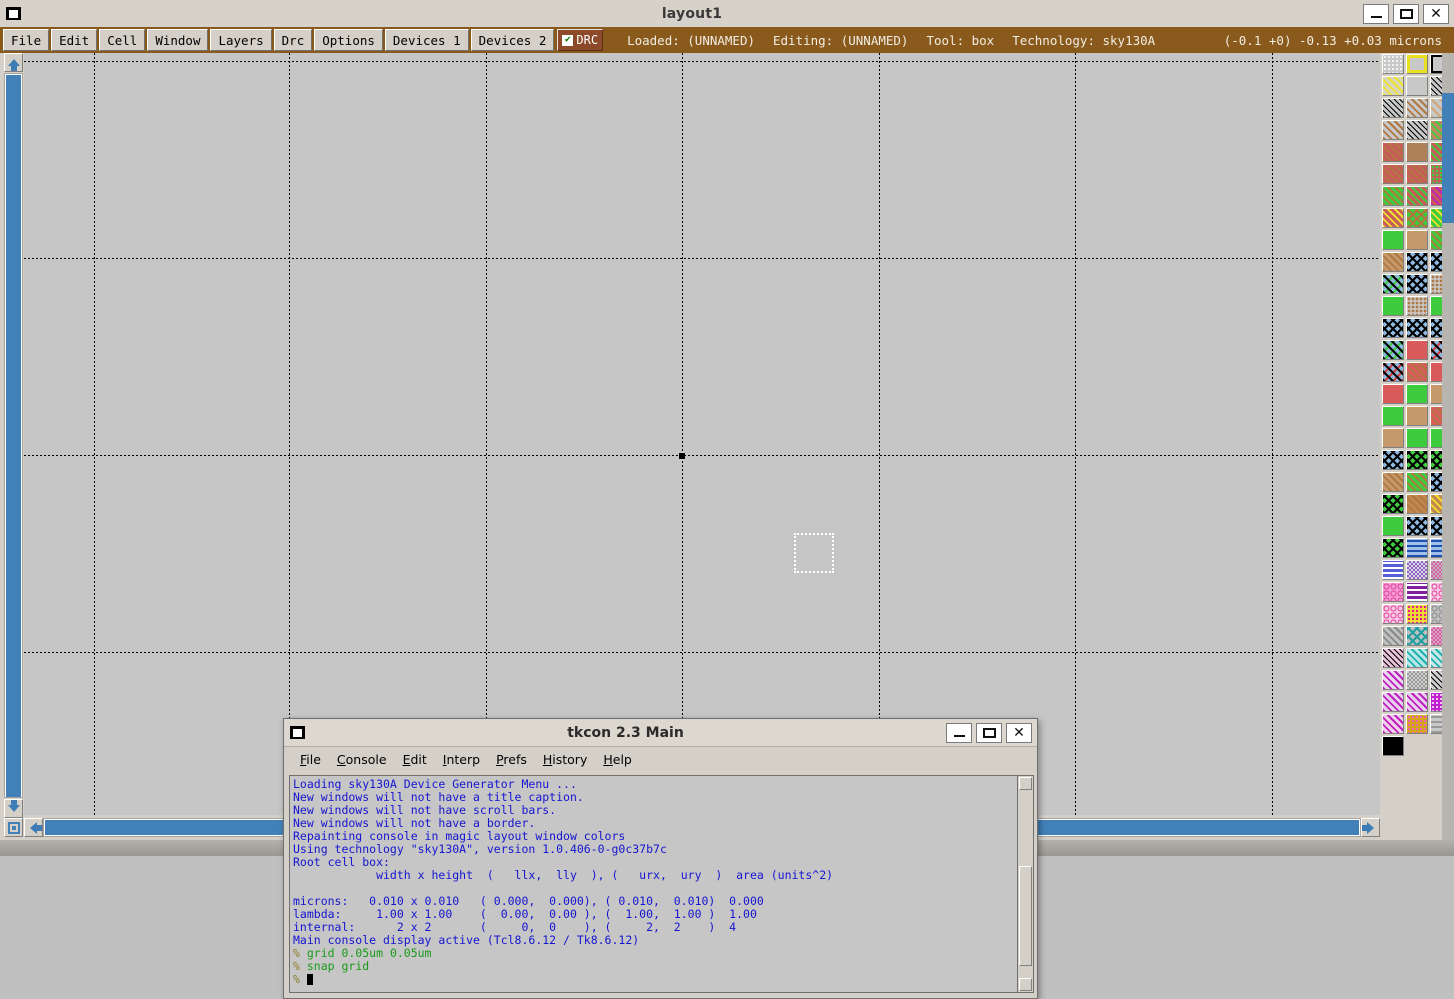  What do you see at coordinates (1448, 158) in the screenshot?
I see `palette-scroll-thumb` at bounding box center [1448, 158].